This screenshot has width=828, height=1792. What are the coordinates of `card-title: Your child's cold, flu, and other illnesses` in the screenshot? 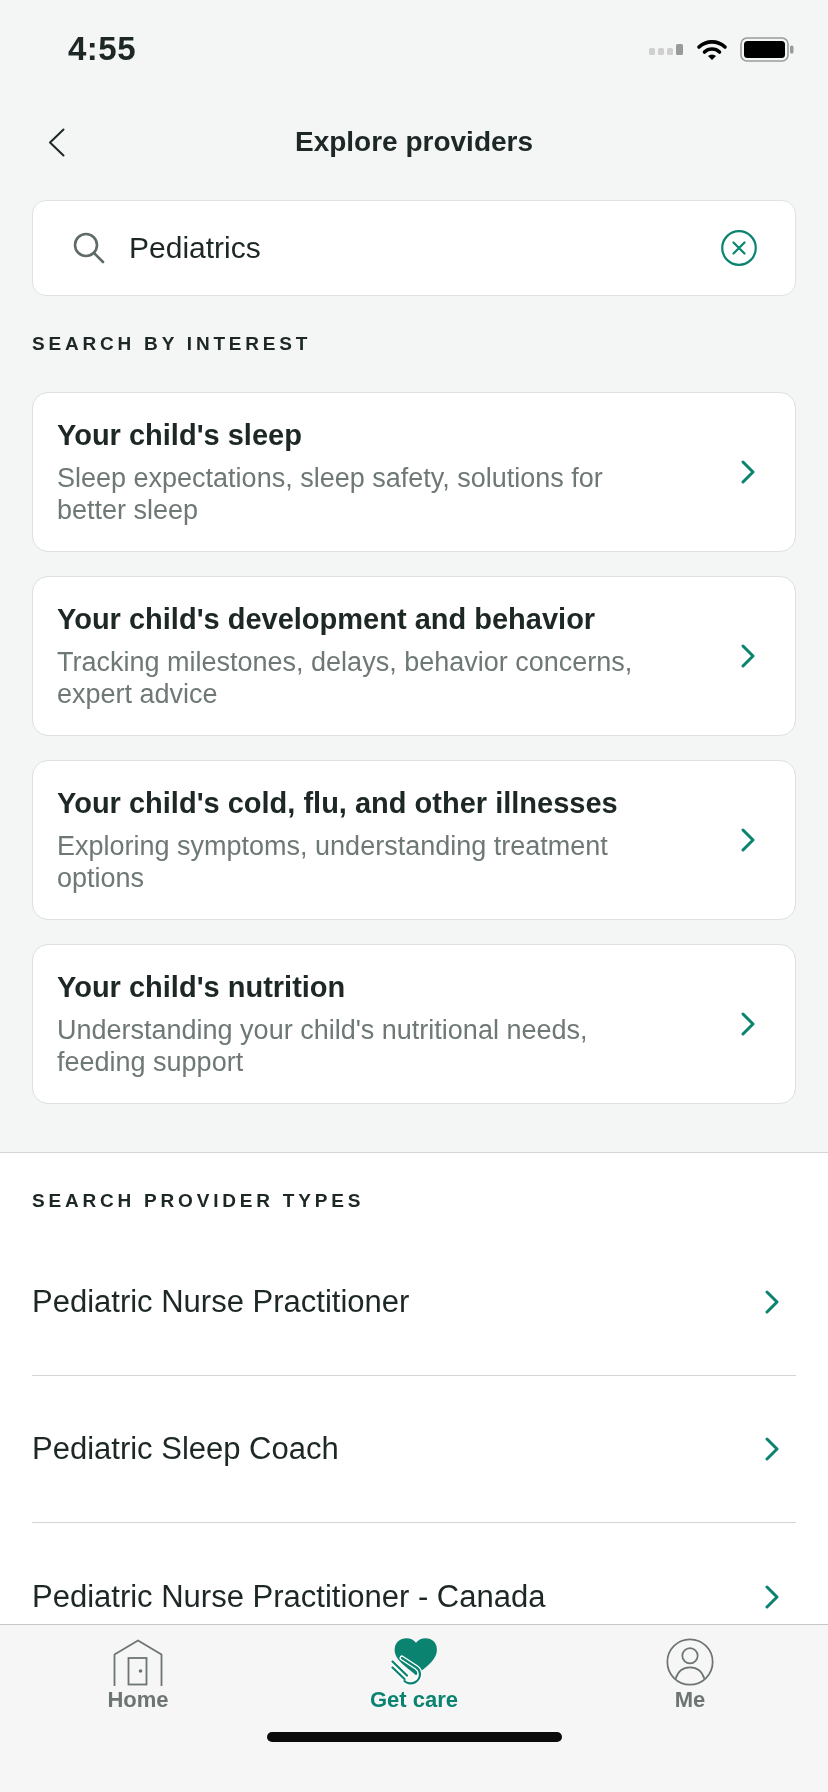 It's located at (338, 803).